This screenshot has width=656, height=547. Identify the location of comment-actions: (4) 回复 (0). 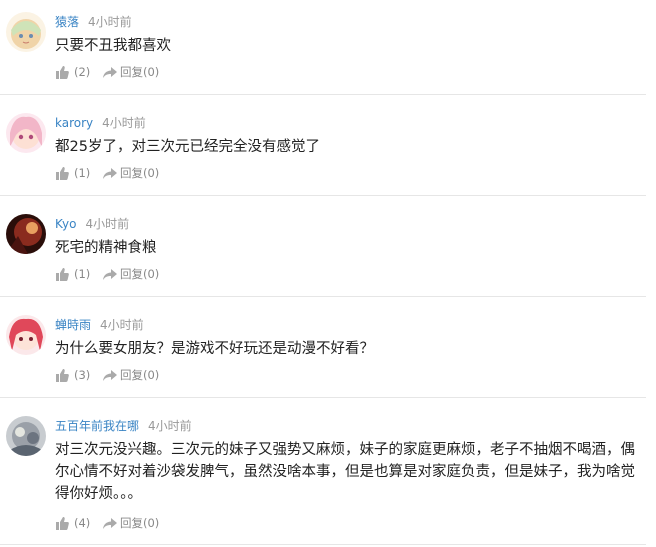
(107, 523).